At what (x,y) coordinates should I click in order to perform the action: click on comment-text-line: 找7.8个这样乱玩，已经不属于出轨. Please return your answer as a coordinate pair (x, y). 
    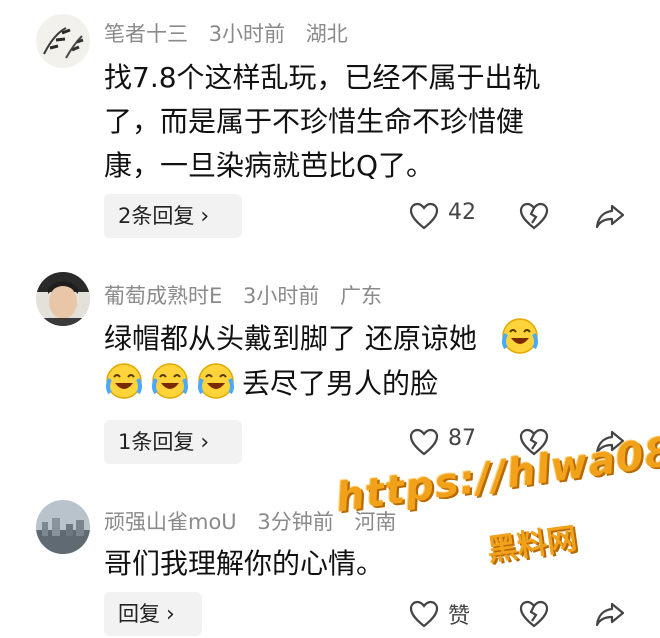
    Looking at the image, I should click on (322, 77).